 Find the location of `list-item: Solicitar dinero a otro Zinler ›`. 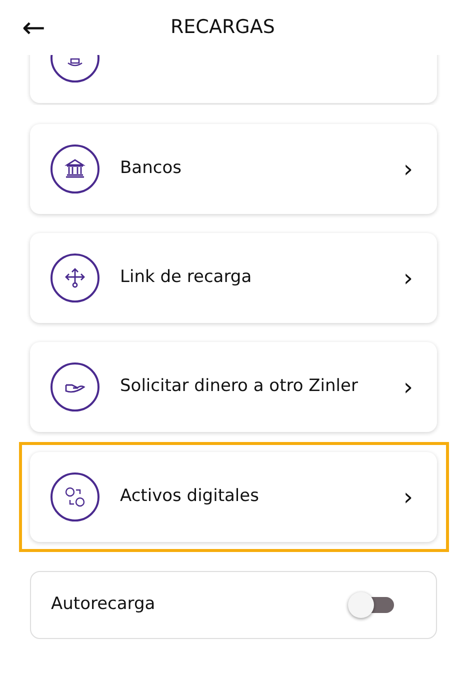

list-item: Solicitar dinero a otro Zinler › is located at coordinates (233, 387).